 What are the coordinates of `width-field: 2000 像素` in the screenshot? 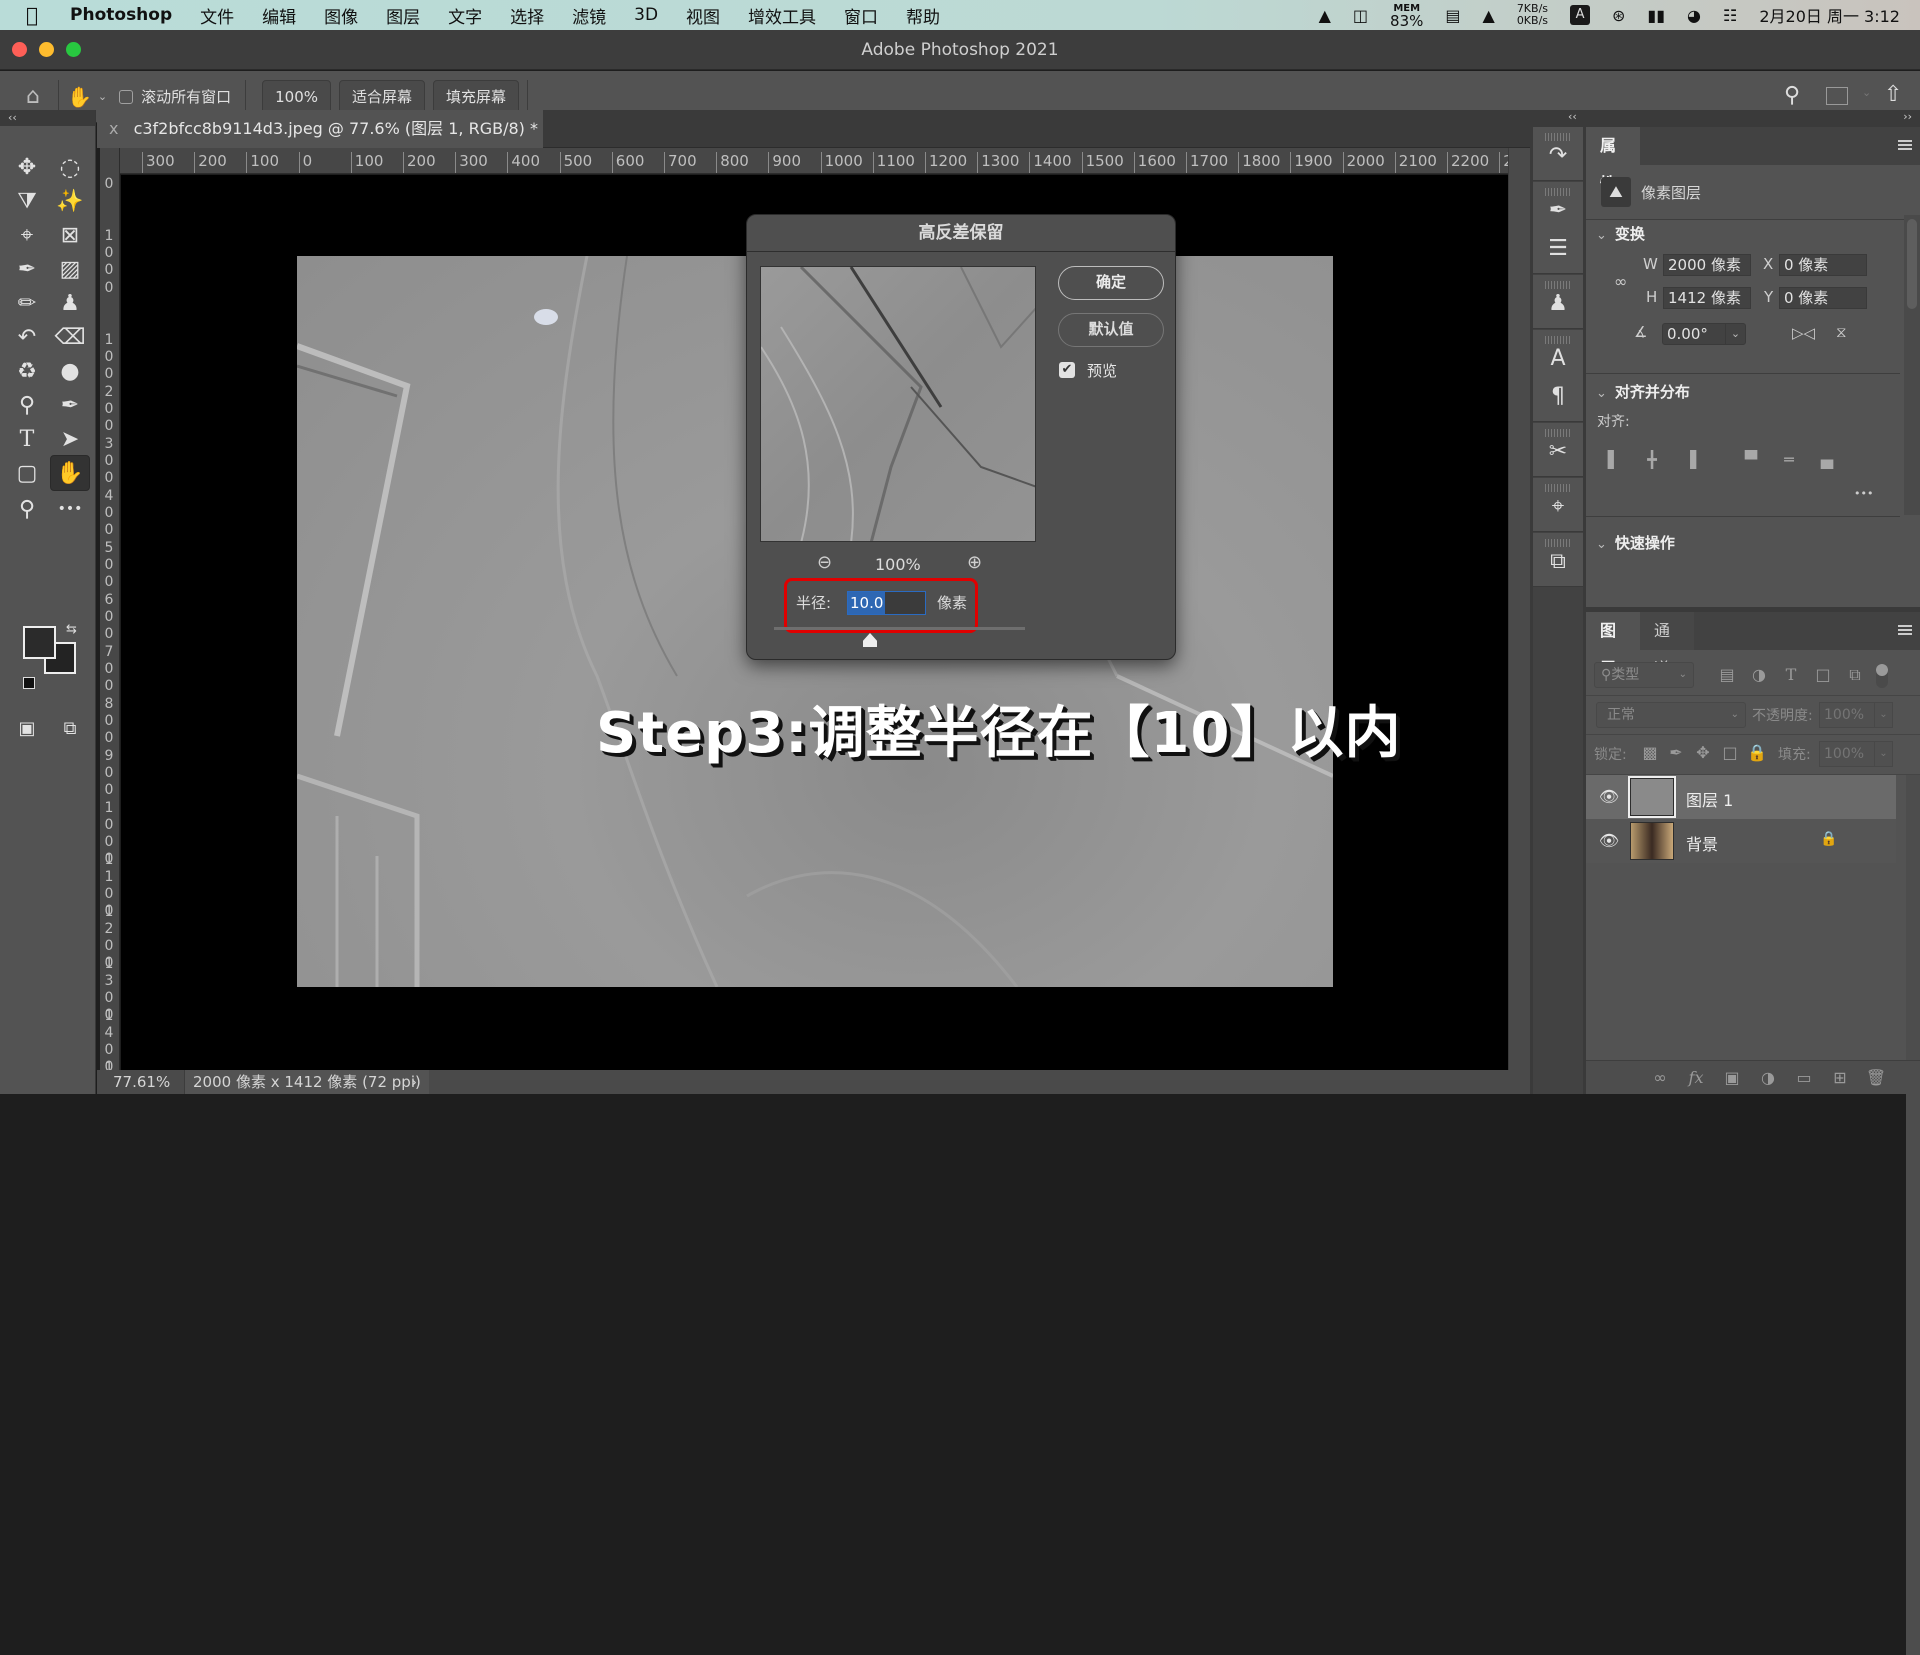 It's located at (1707, 265).